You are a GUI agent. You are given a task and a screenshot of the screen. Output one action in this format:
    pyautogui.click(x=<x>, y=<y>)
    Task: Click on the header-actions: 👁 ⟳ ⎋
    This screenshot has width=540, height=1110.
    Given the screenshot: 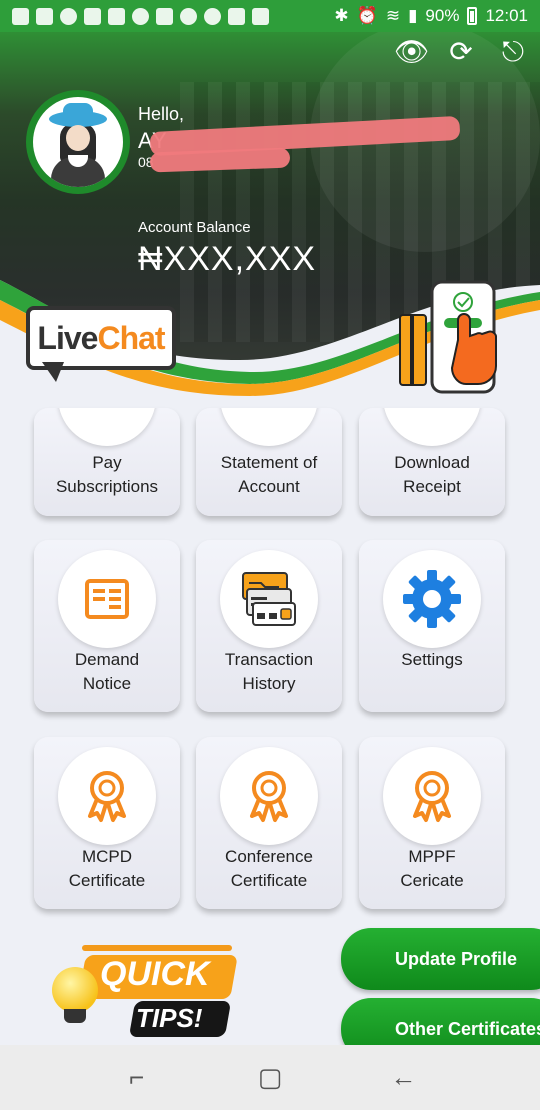 What is the action you would take?
    pyautogui.click(x=461, y=52)
    